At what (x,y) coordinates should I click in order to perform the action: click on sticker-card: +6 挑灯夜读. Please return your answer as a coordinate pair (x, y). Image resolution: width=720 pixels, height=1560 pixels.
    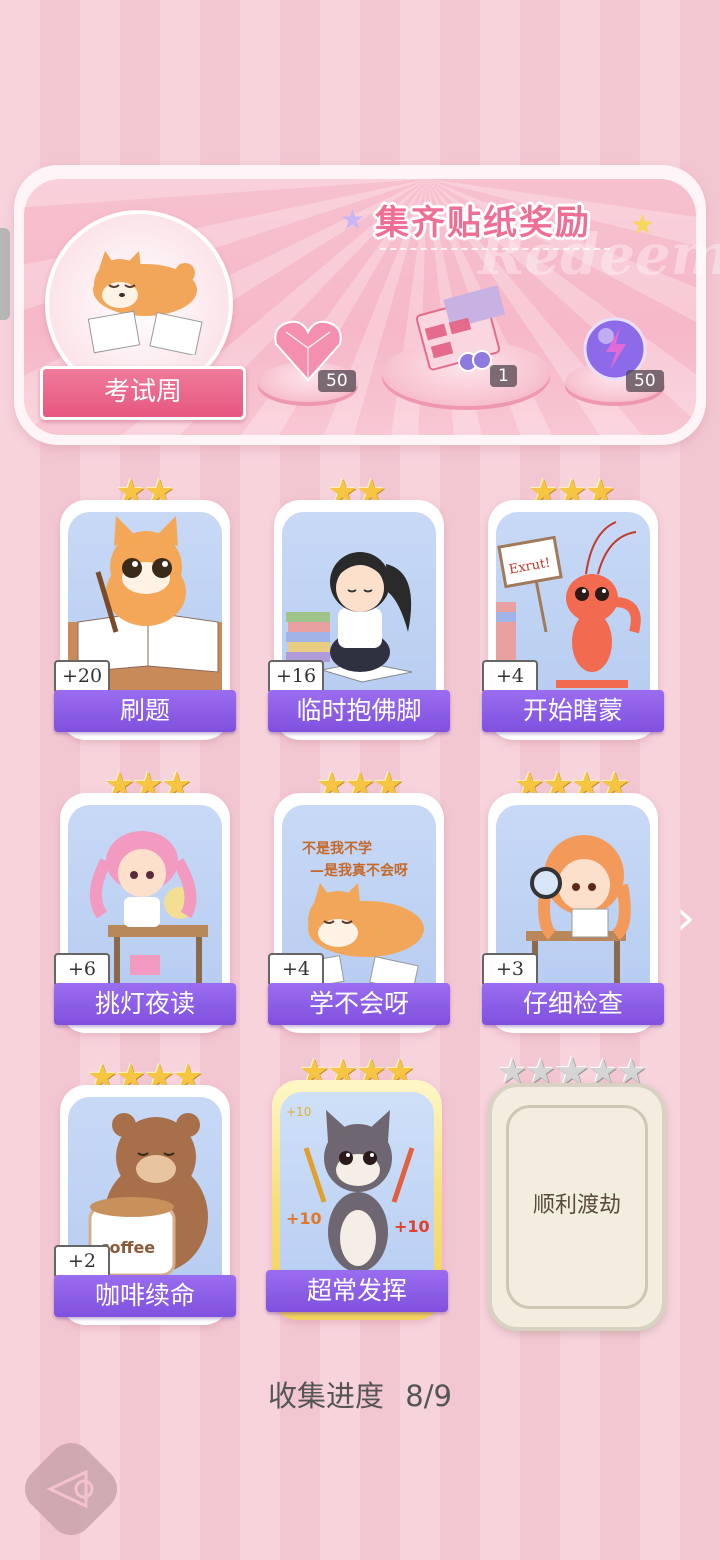
    Looking at the image, I should click on (145, 913).